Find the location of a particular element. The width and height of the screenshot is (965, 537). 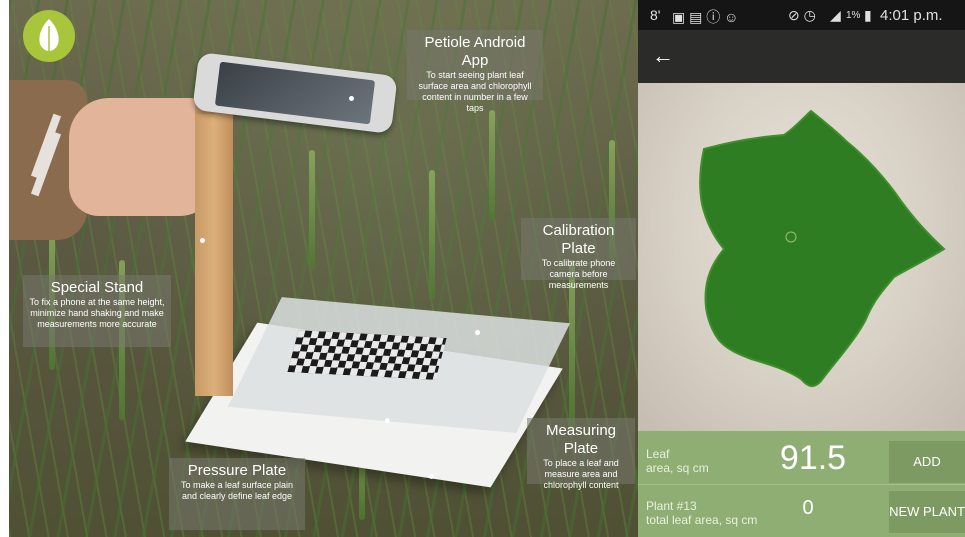

mute-alarm-icons: ⊘ ◷ is located at coordinates (802, 15).